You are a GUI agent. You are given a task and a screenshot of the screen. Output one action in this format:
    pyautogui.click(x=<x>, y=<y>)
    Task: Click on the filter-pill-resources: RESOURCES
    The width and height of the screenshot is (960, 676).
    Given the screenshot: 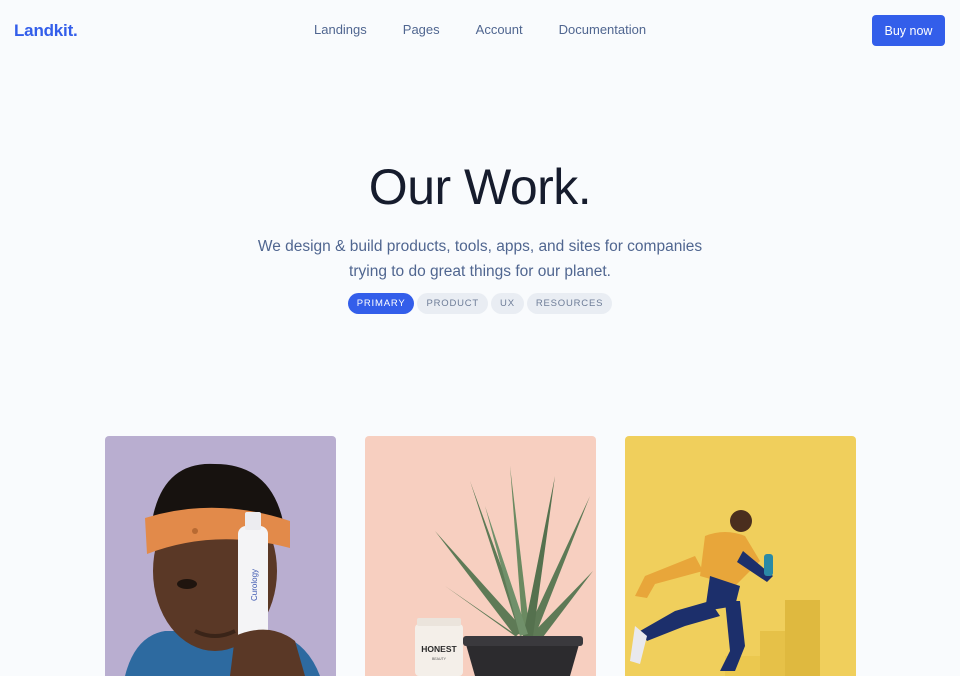 What is the action you would take?
    pyautogui.click(x=569, y=303)
    